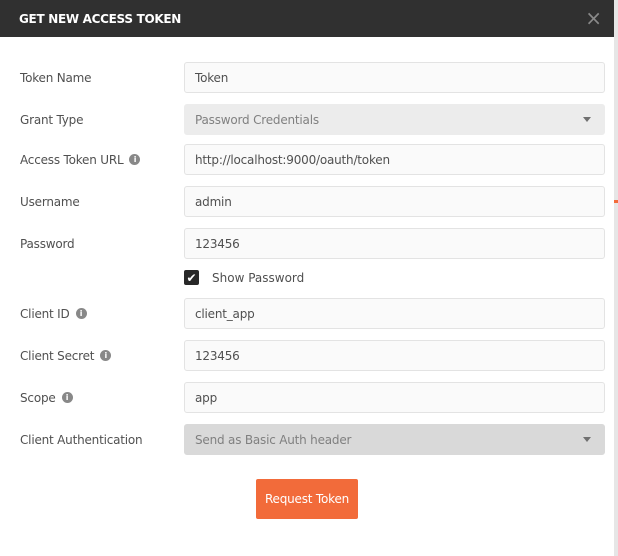 The width and height of the screenshot is (618, 556). I want to click on client-id-input: client_app, so click(394, 313).